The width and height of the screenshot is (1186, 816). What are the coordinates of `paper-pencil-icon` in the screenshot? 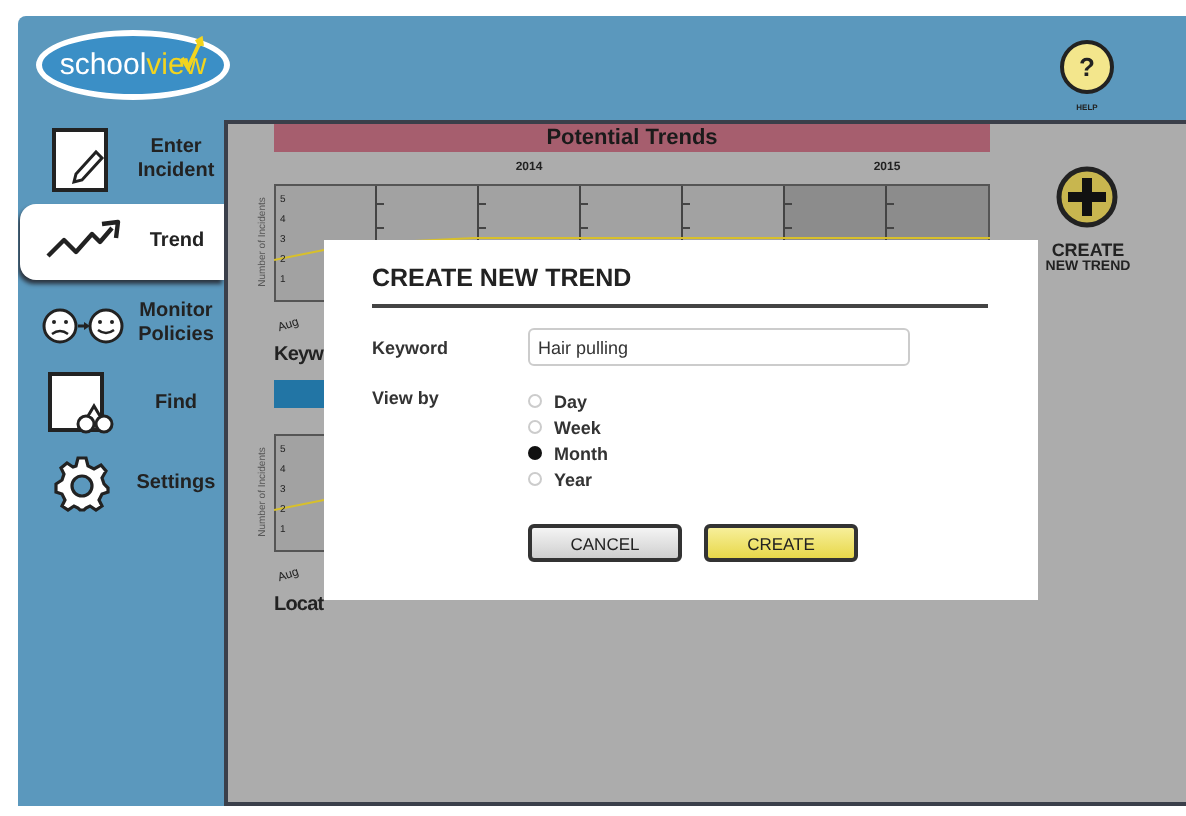 It's located at (82, 160).